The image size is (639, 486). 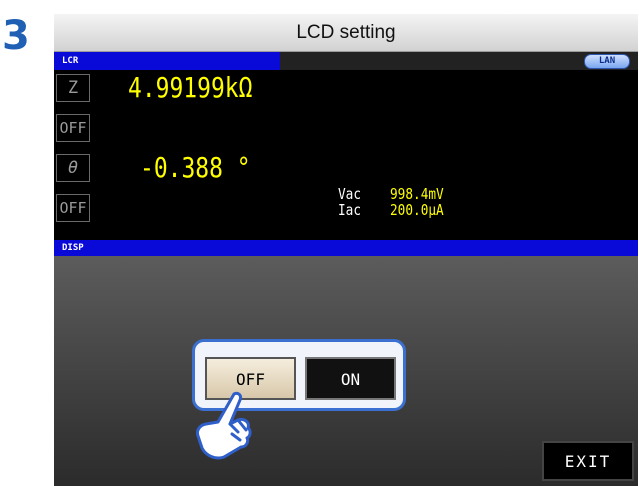 What do you see at coordinates (224, 425) in the screenshot?
I see `hand-pointer-icon` at bounding box center [224, 425].